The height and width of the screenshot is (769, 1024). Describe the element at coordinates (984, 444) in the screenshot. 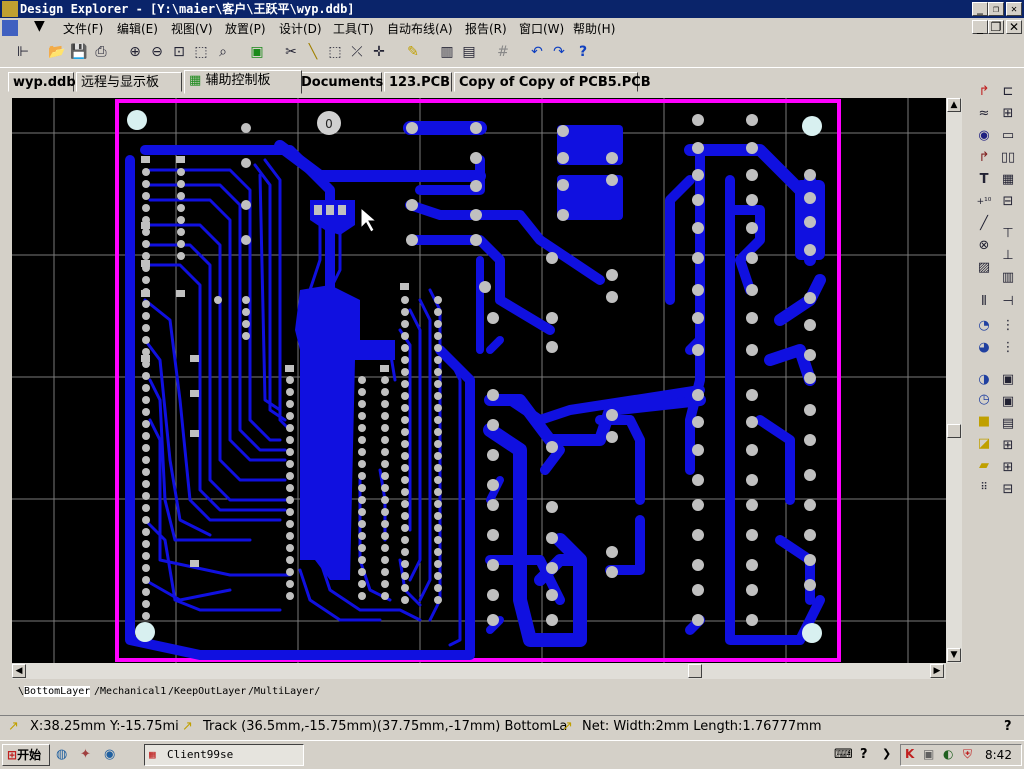

I see `polygon-icon: ◪` at that location.